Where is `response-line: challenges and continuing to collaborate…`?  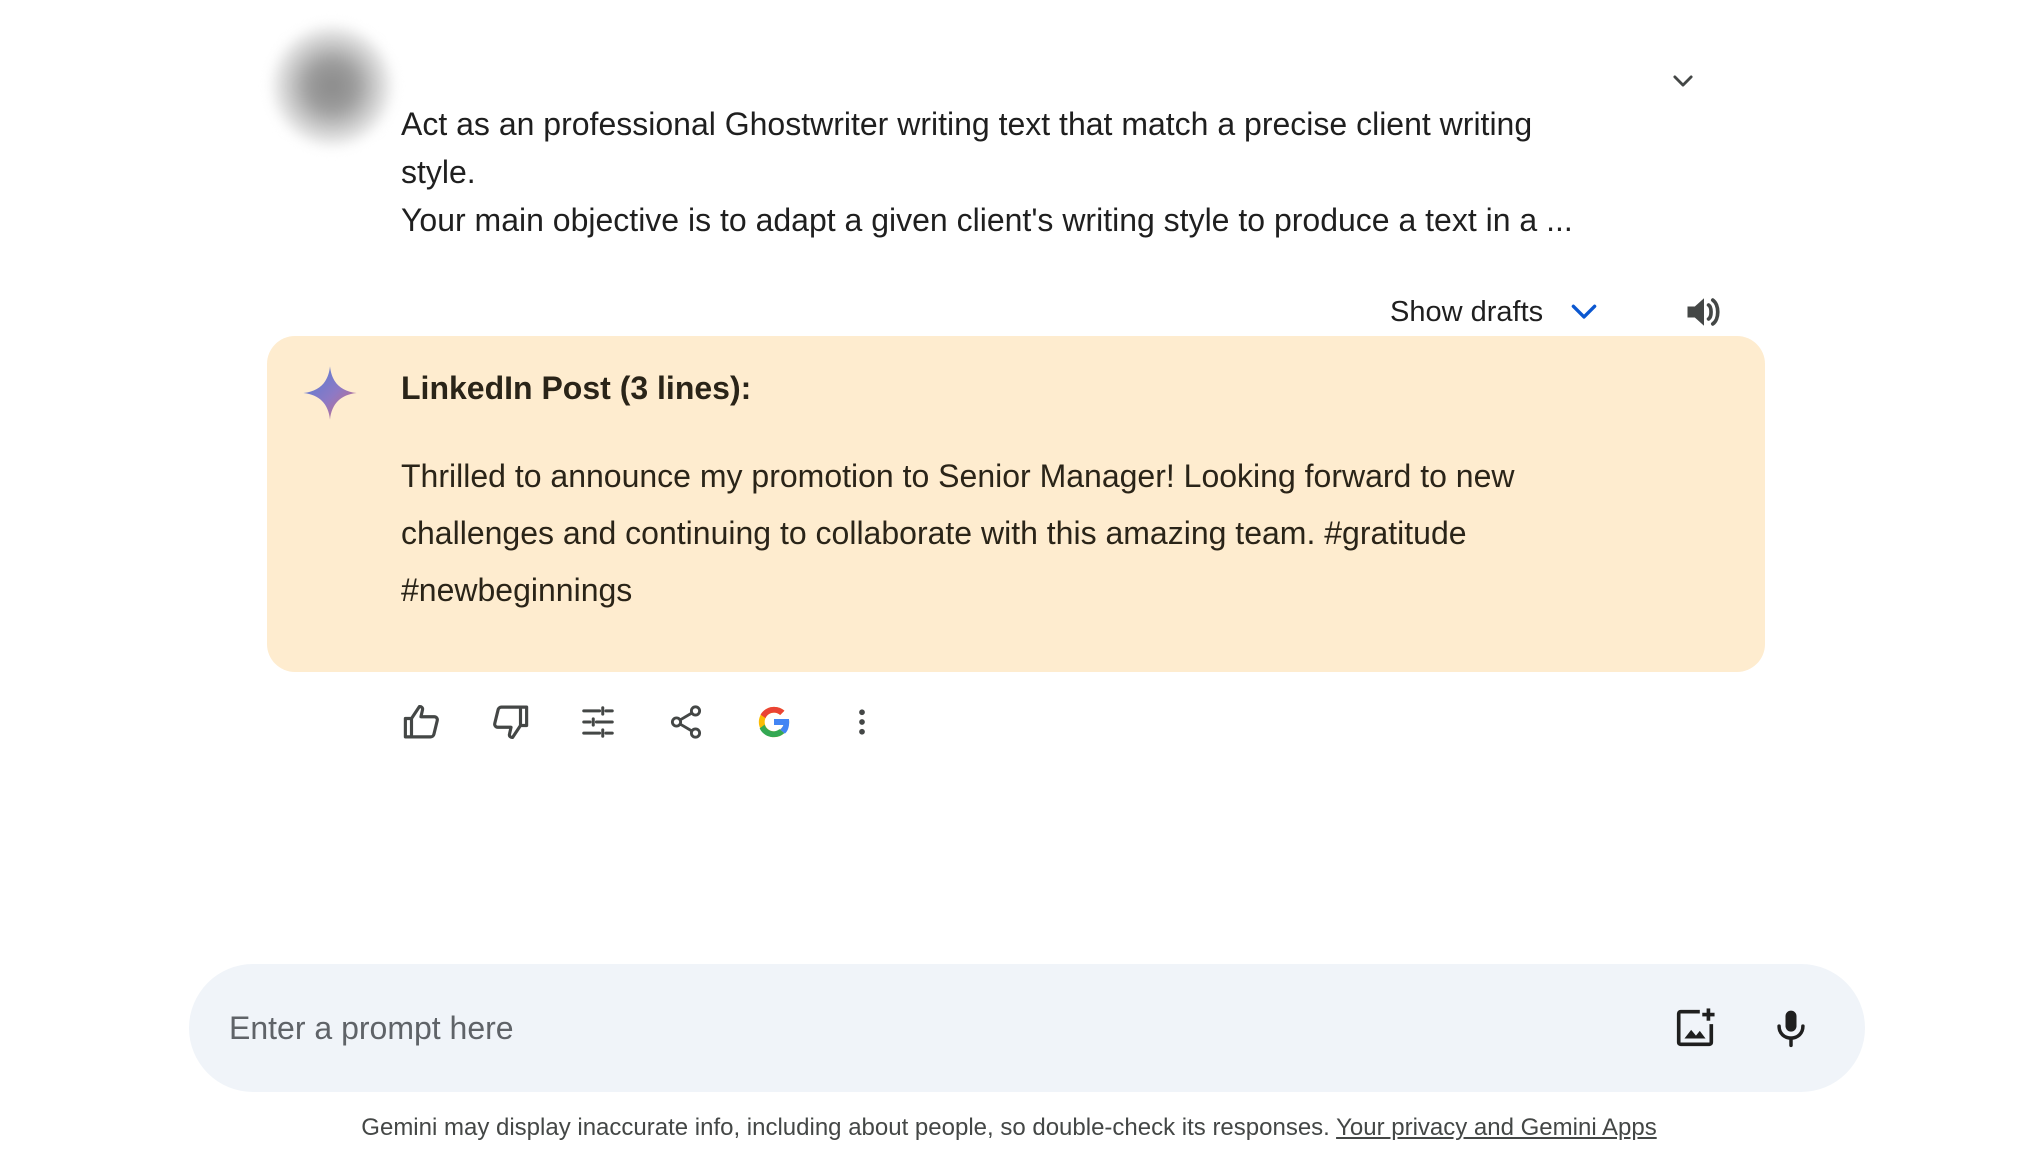 response-line: challenges and continuing to collaborate… is located at coordinates (934, 533).